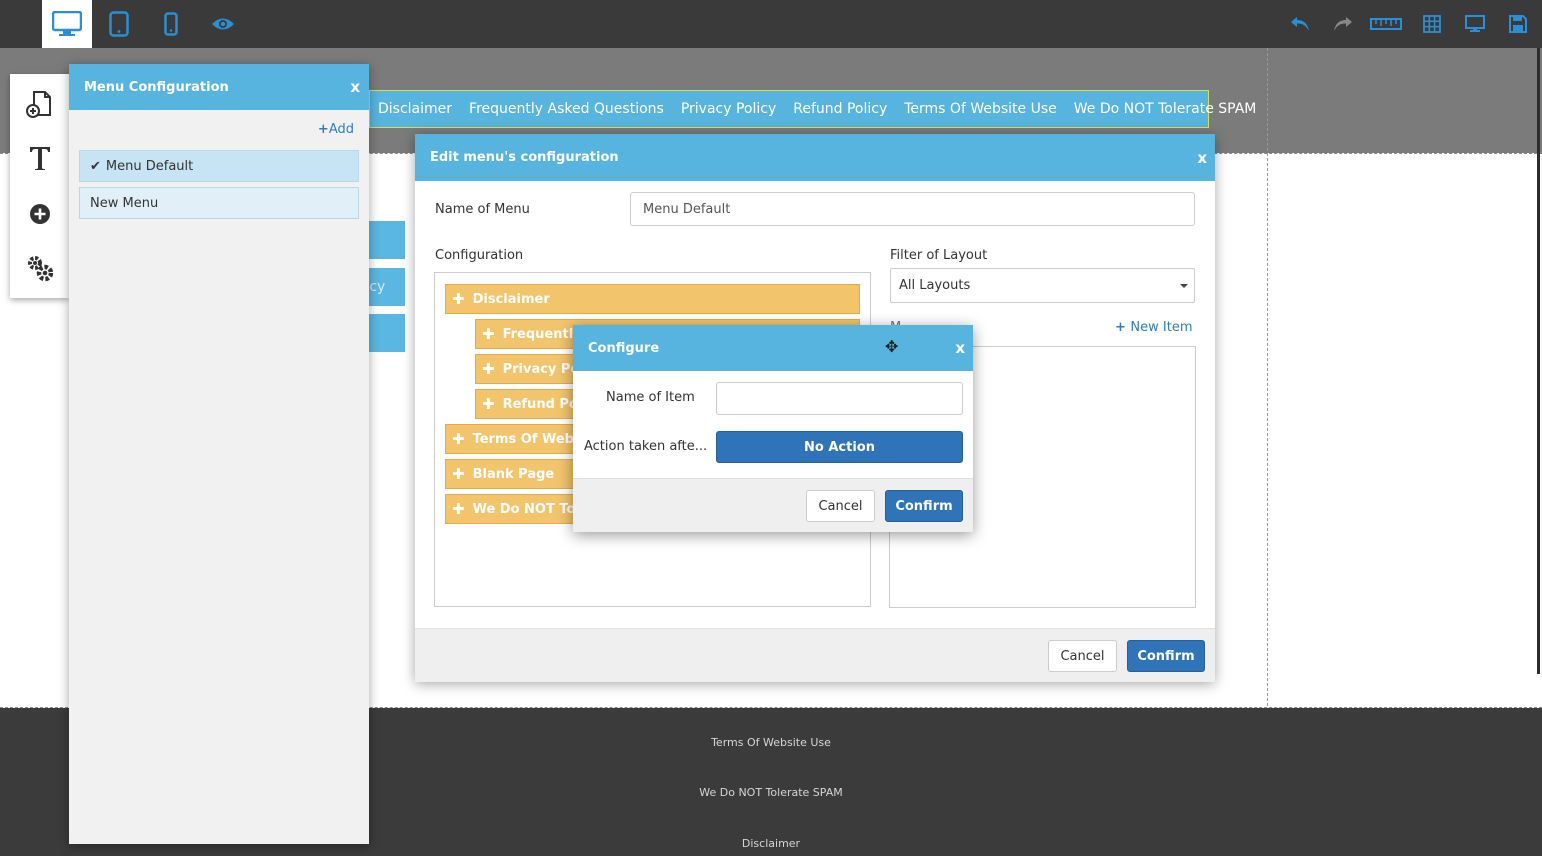  Describe the element at coordinates (935, 285) in the screenshot. I see `layout-filter-value: All Layouts` at that location.